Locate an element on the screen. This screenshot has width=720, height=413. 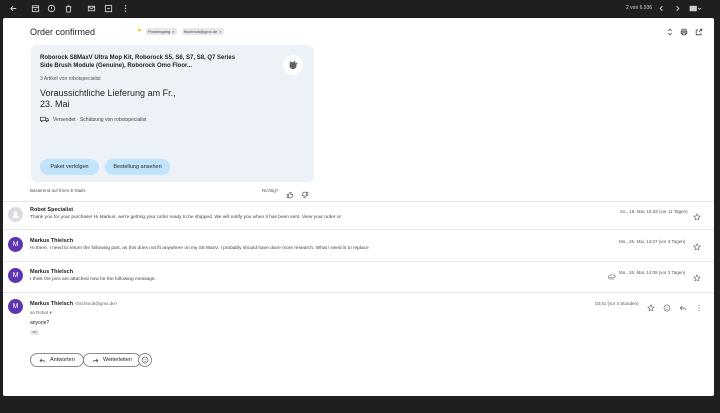
snooze-icon is located at coordinates (108, 8).